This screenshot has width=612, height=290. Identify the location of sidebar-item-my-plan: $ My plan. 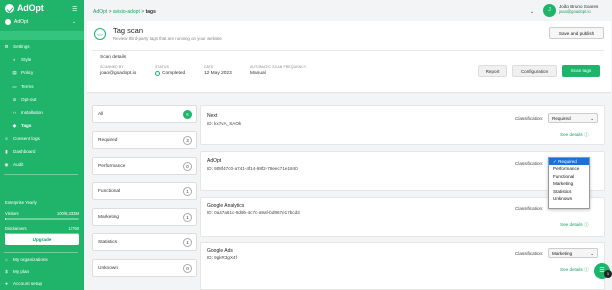
(16, 271).